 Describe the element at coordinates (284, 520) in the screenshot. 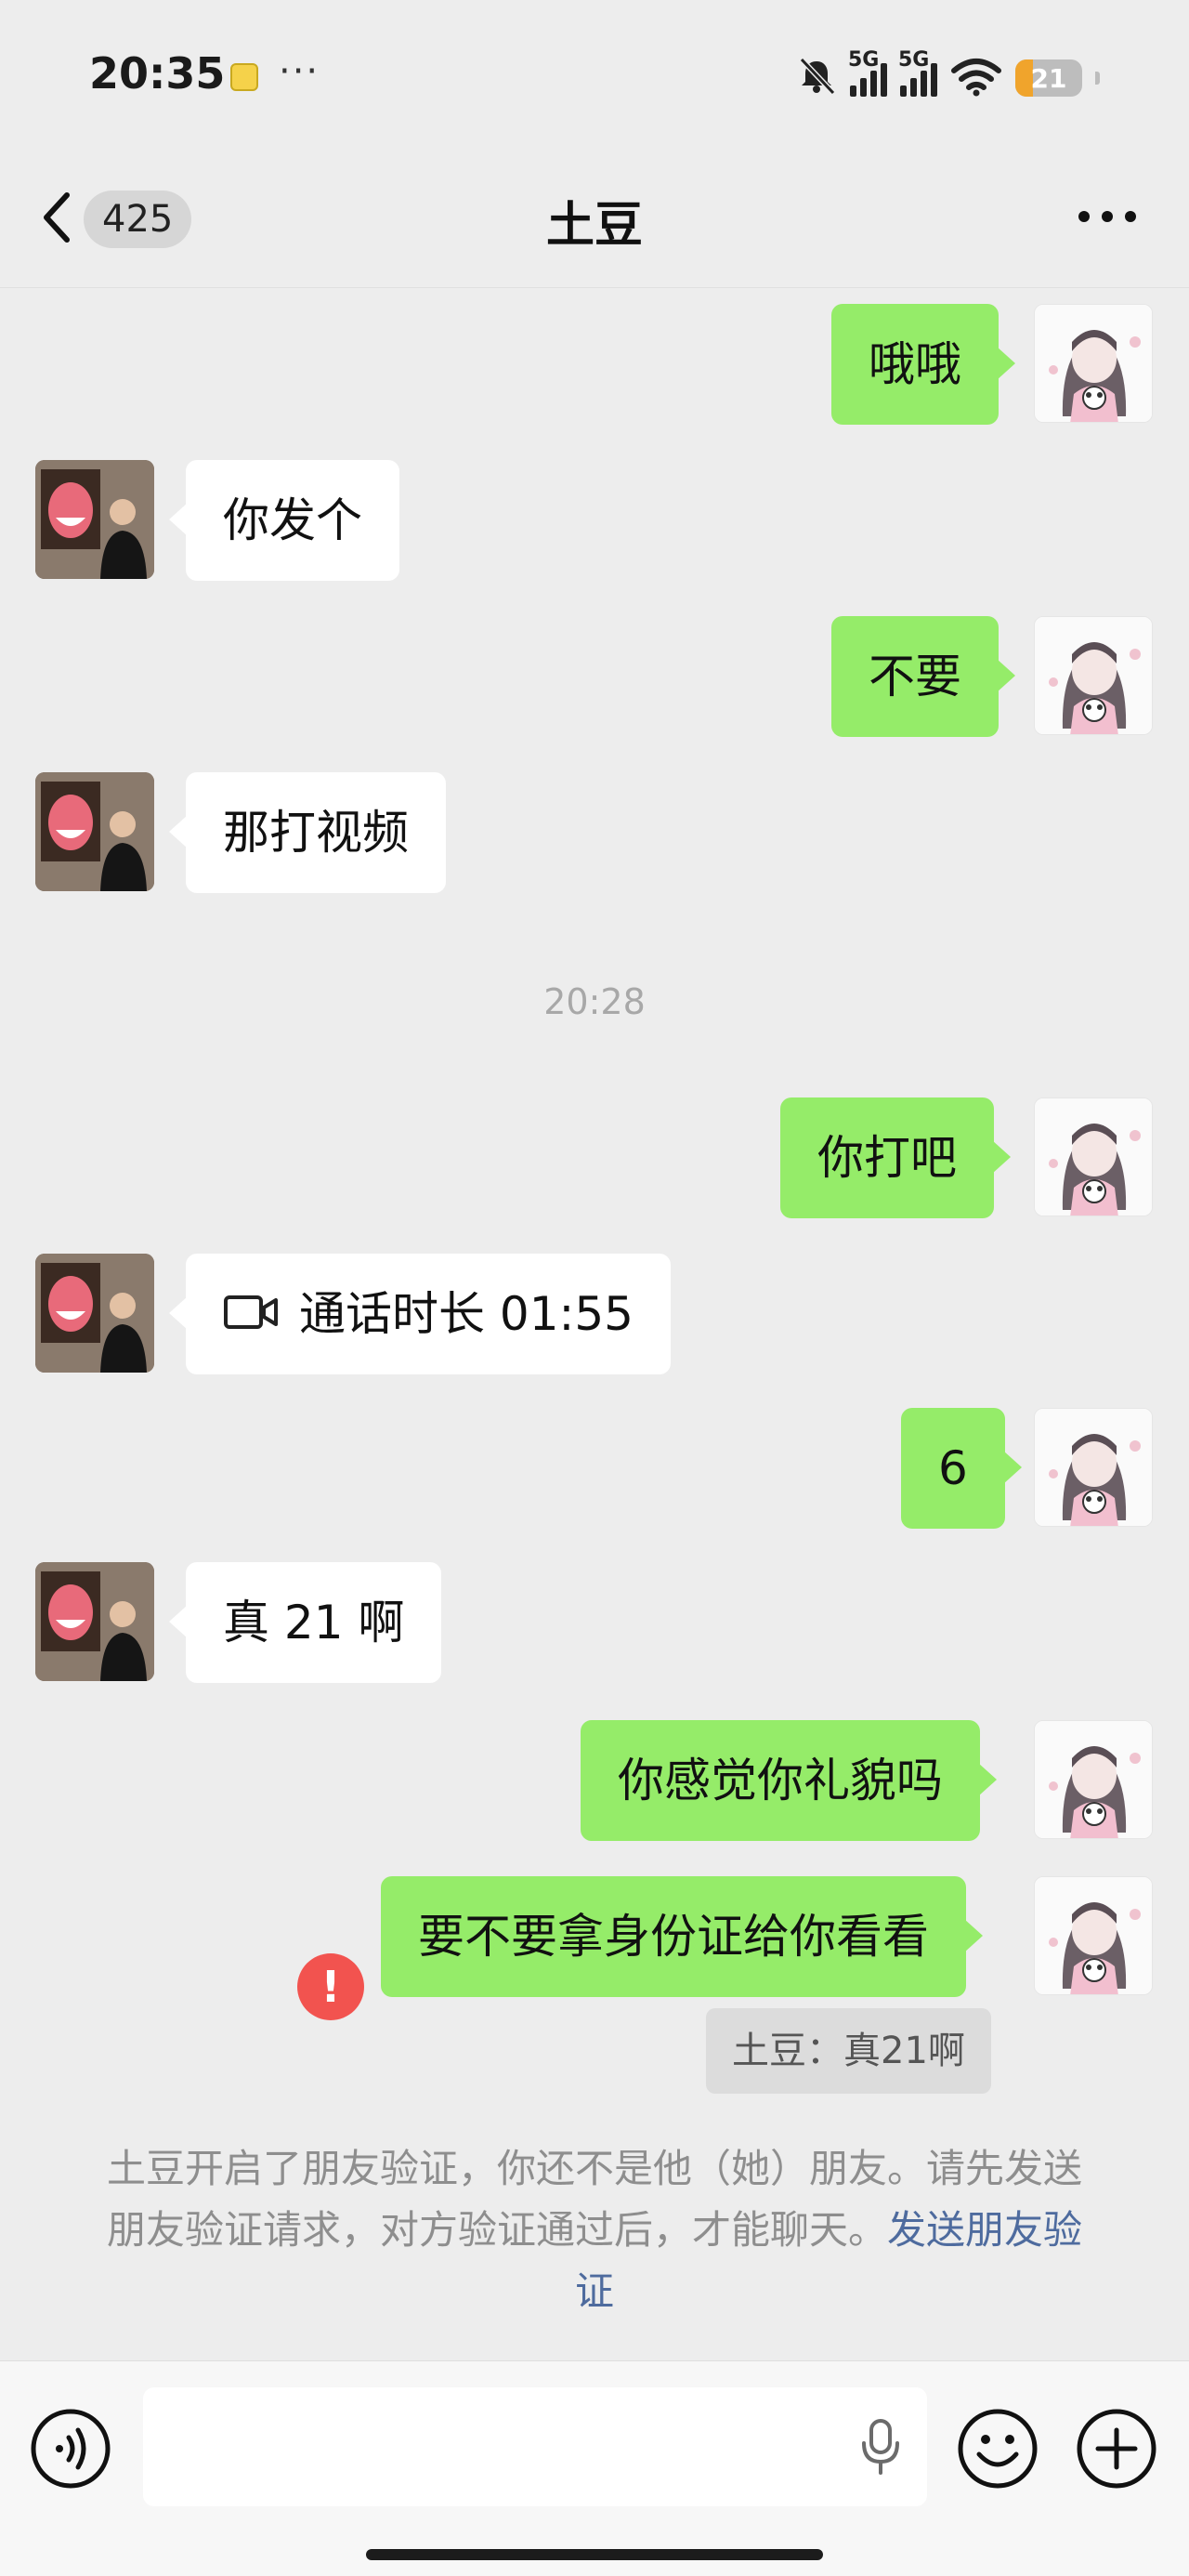

I see `message-bubble-incoming: 你发个` at that location.